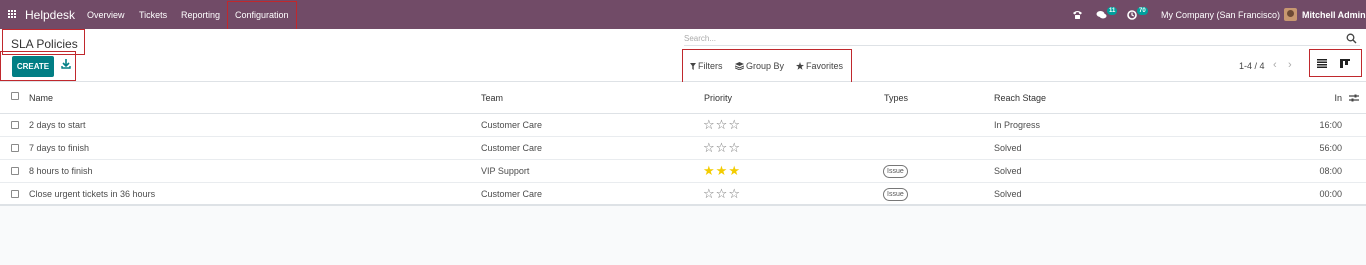  Describe the element at coordinates (92, 194) in the screenshot. I see `cell-name: Close urgent tickets in 36 hours` at that location.